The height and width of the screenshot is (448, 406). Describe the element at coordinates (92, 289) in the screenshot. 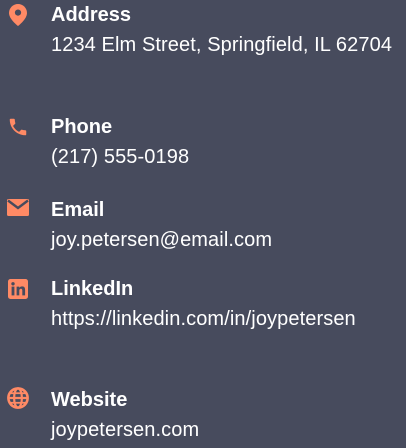

I see `linkedin-label: LinkedIn` at that location.